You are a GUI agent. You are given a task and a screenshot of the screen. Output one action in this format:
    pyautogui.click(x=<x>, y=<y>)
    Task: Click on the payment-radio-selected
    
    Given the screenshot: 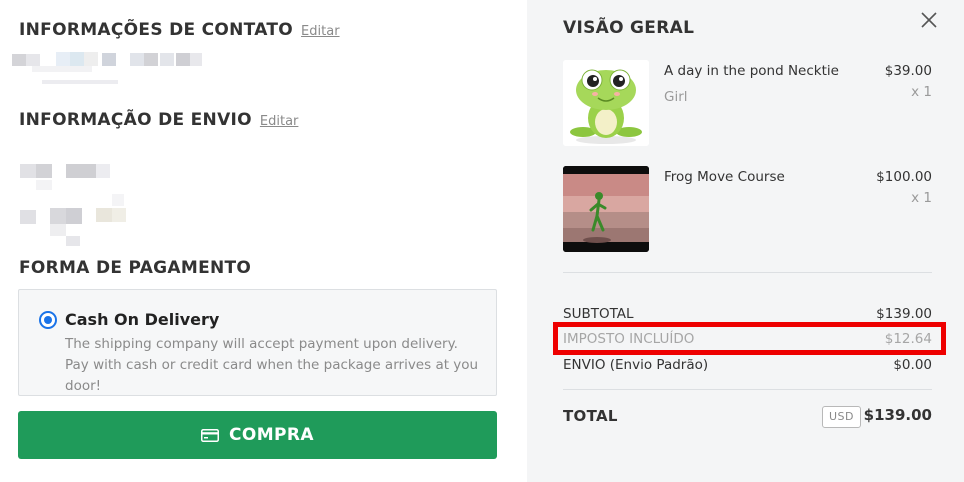 What is the action you would take?
    pyautogui.click(x=48, y=320)
    